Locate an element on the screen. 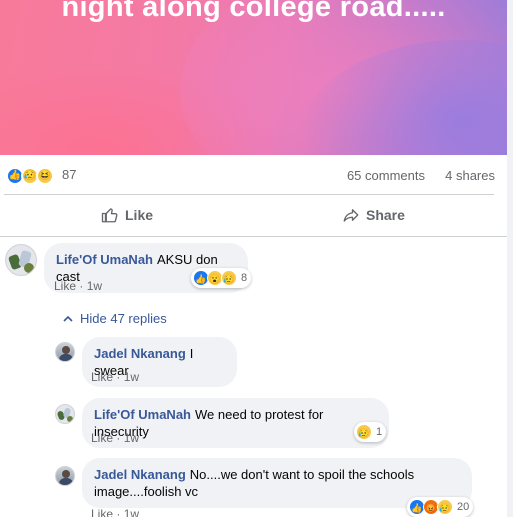  comments-count-link: 65 comments is located at coordinates (386, 175).